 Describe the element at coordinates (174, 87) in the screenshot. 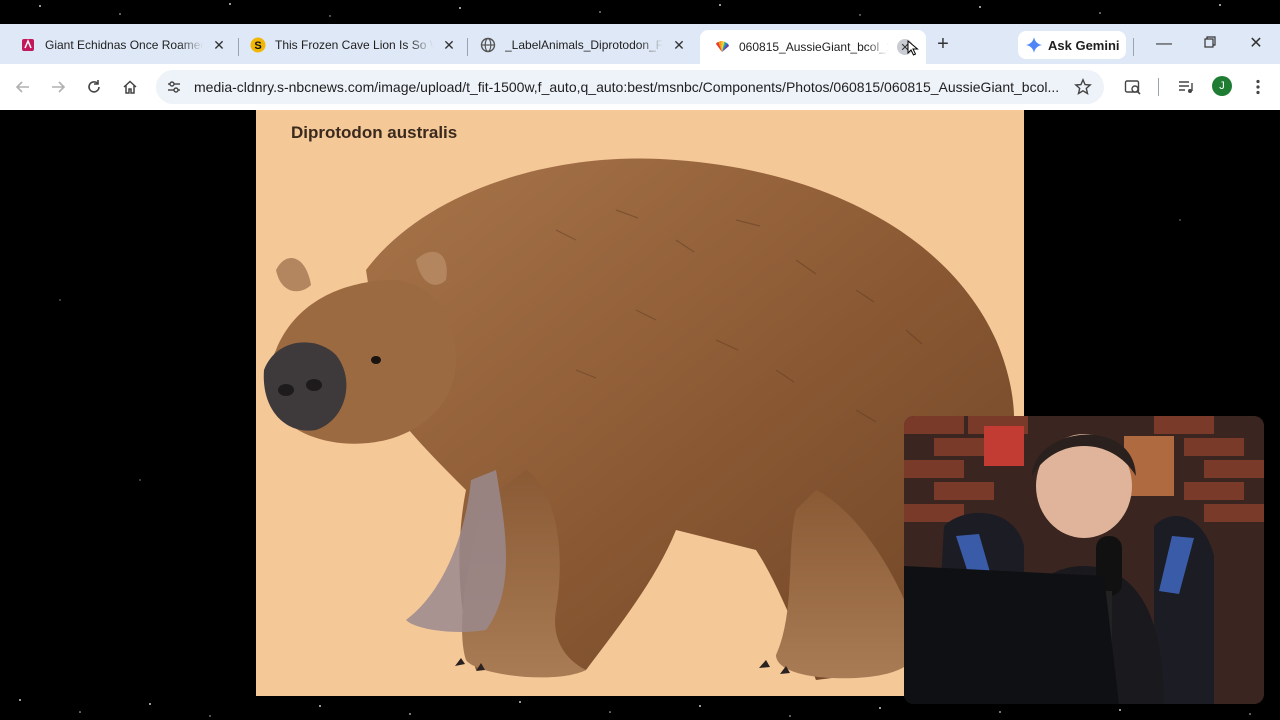

I see `site-settings-icon` at that location.